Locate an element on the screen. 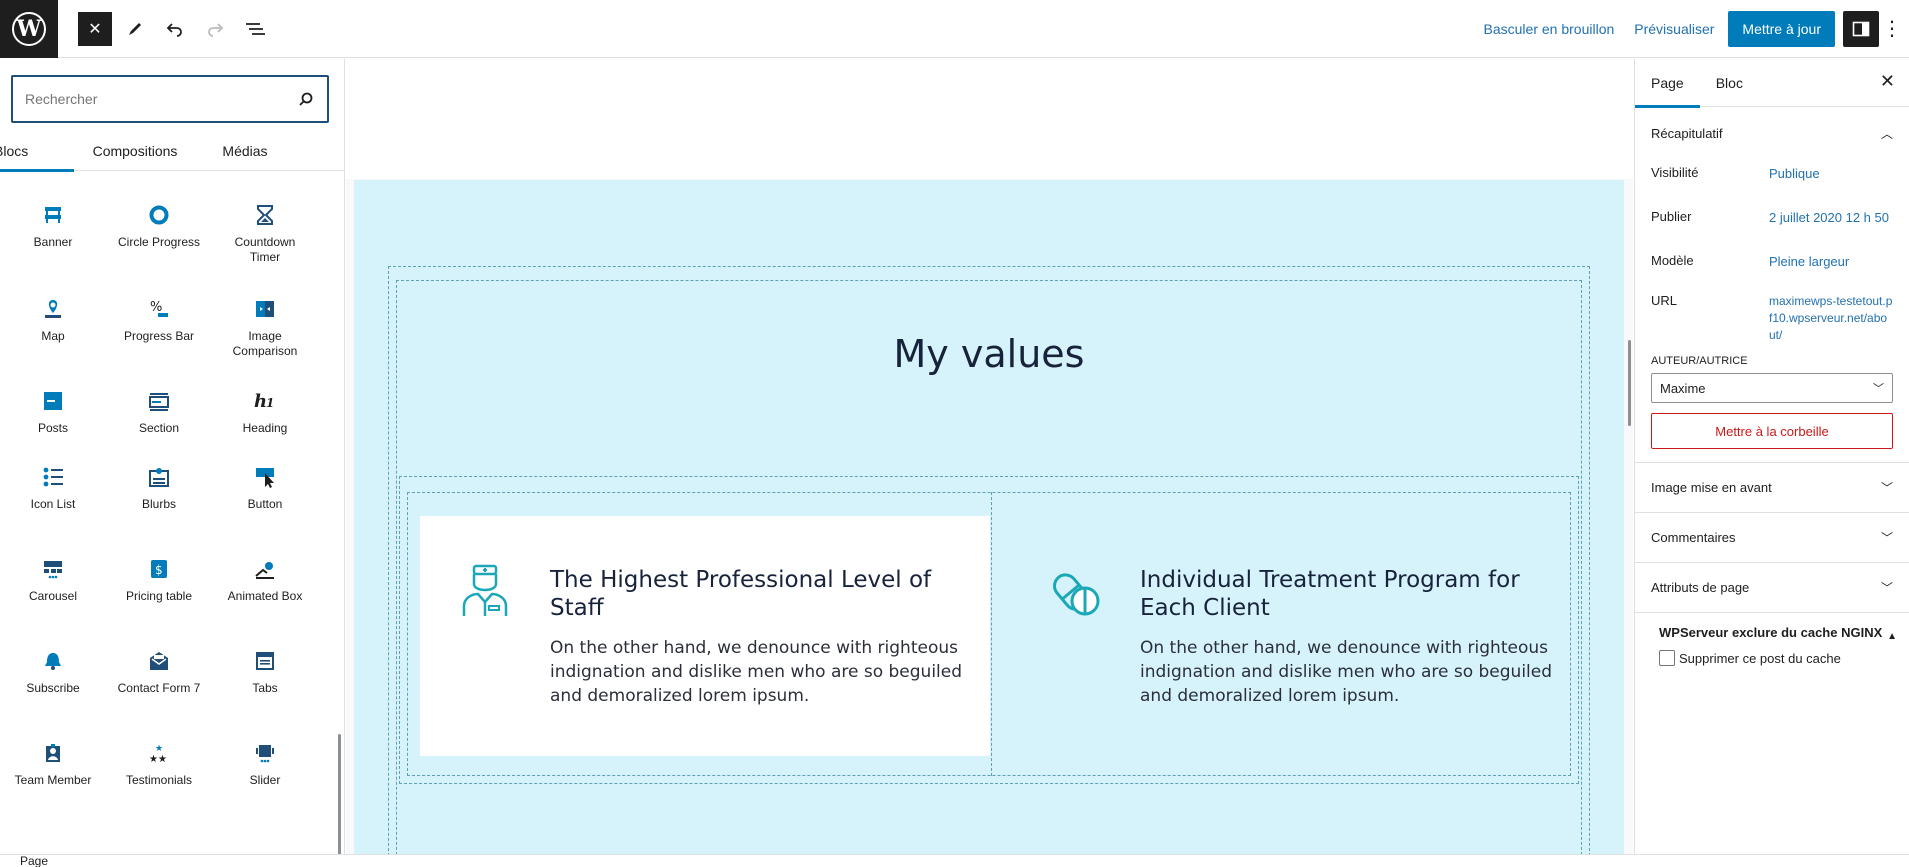  page-attributes-panel-toggle: Attributs de page ﹀ is located at coordinates (1772, 588).